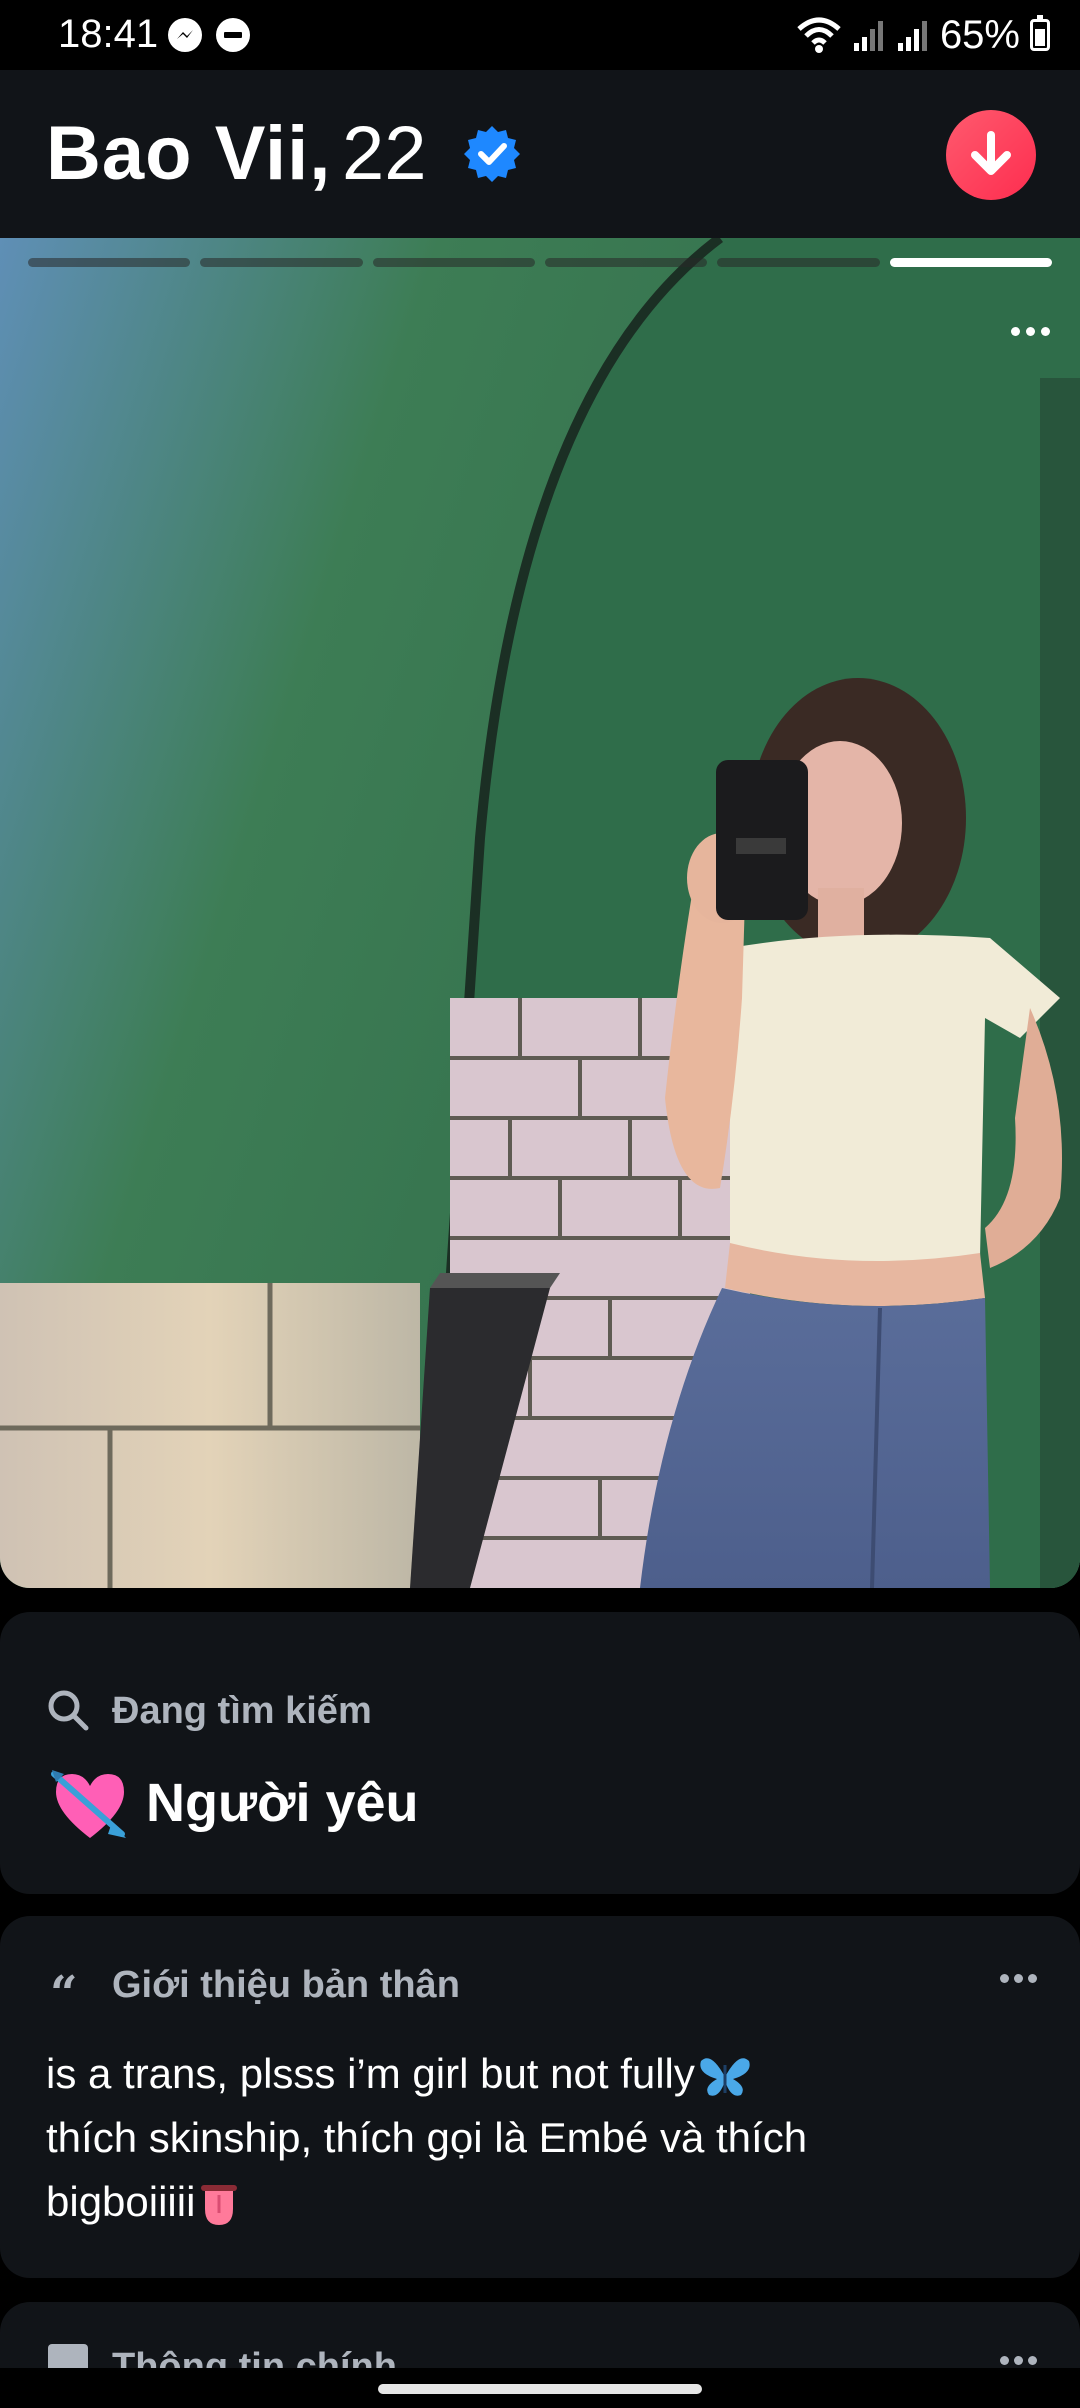  What do you see at coordinates (242, 1711) in the screenshot?
I see `looking-for-label: Đang tìm kiếm` at bounding box center [242, 1711].